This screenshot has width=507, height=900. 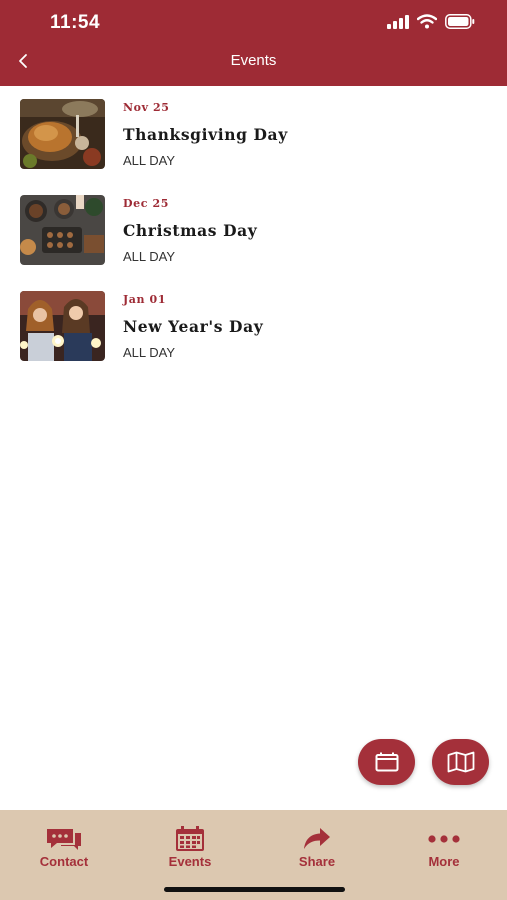 What do you see at coordinates (205, 134) in the screenshot?
I see `event-title: Thanksgiving Day` at bounding box center [205, 134].